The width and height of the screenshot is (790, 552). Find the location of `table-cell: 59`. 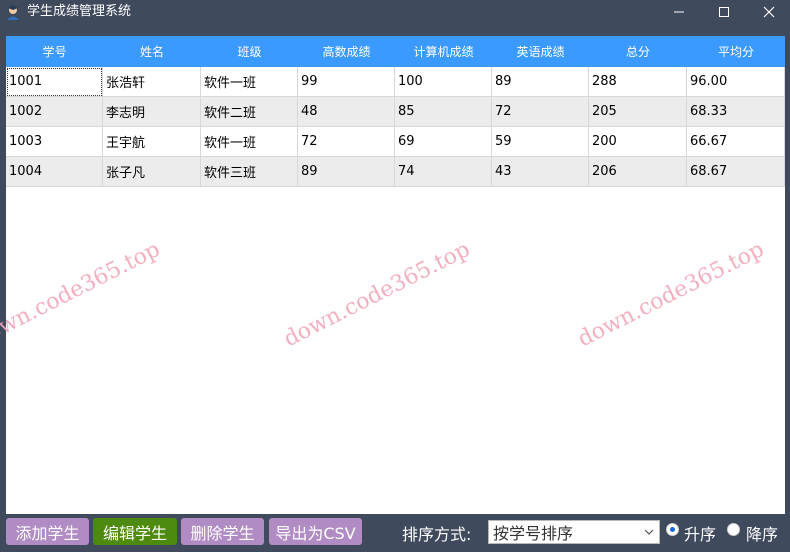

table-cell: 59 is located at coordinates (540, 142).